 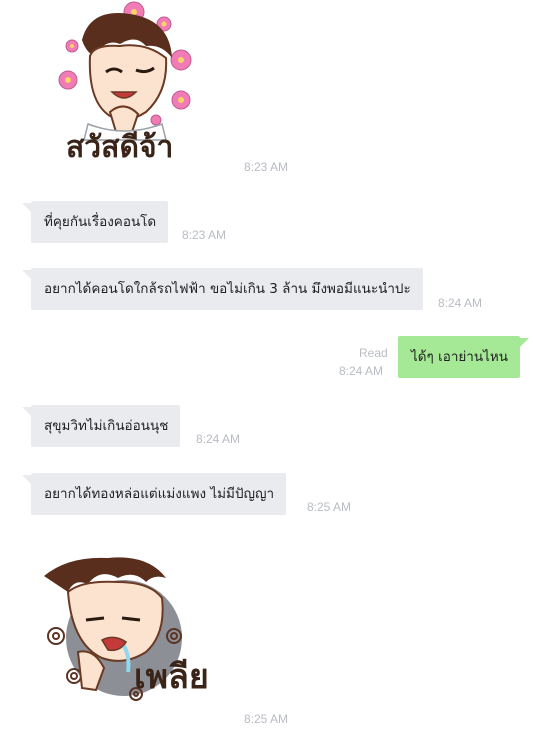 What do you see at coordinates (119, 147) in the screenshot?
I see `sticker-caption: สวัสดีจ้า` at bounding box center [119, 147].